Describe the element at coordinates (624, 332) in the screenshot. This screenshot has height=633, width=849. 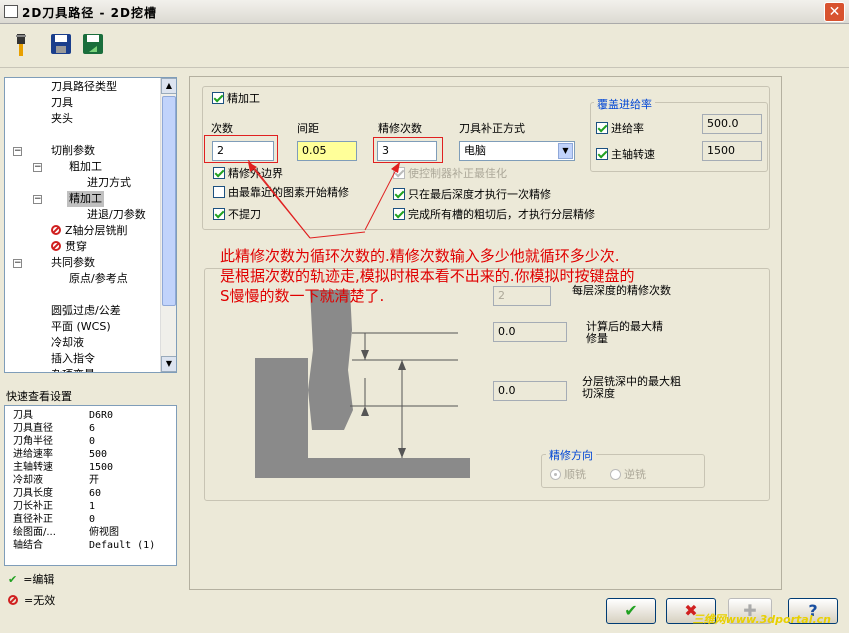
I see `max-finish-label: 计算后的最大精修量` at that location.